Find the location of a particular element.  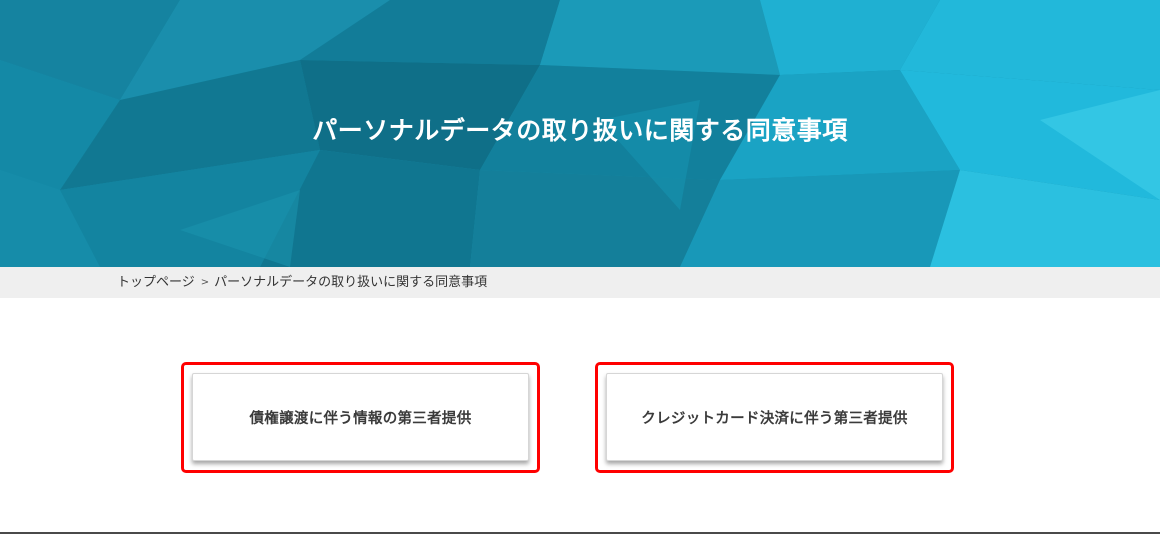

highlight-frame-credit-card: クレジットカード決済に伴う第三者提供 is located at coordinates (774, 417).